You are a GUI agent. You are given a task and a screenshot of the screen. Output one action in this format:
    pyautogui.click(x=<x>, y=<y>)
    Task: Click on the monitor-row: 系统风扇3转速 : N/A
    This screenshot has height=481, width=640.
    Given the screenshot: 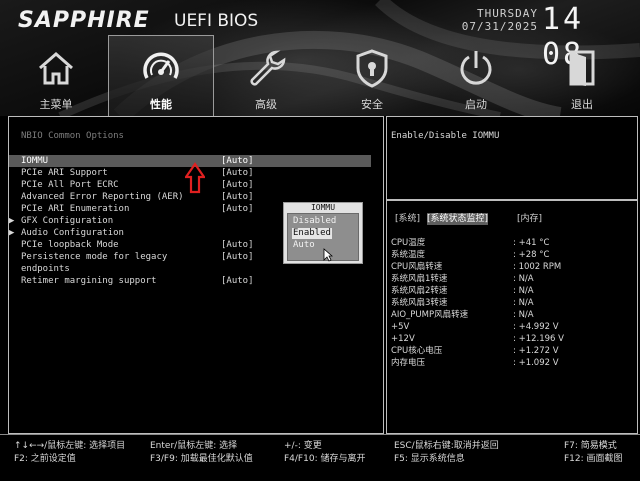 What is the action you would take?
    pyautogui.click(x=511, y=303)
    